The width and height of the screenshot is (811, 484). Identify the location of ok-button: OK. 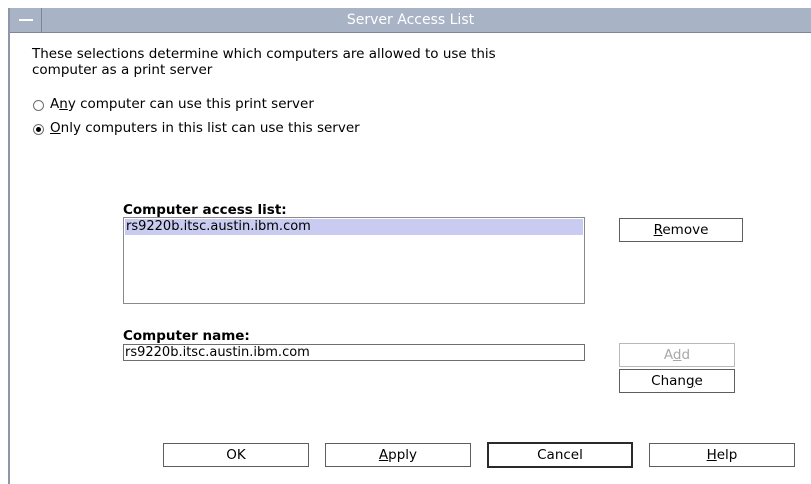
(236, 455).